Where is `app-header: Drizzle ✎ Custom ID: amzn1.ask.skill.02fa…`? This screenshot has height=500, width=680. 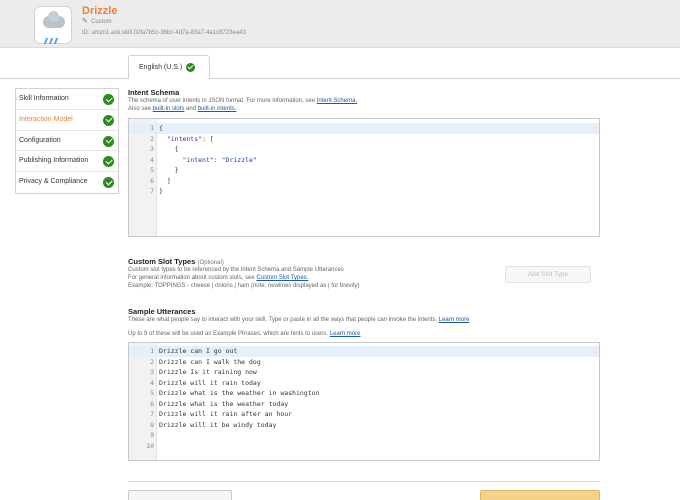
app-header: Drizzle ✎ Custom ID: amzn1.ask.skill.02fa… is located at coordinates (340, 24).